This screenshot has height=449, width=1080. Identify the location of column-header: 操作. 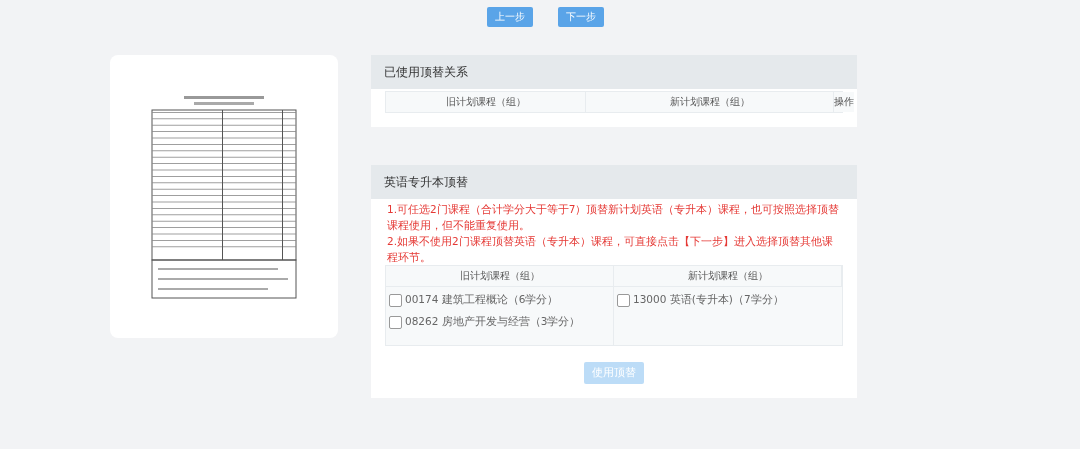
(844, 102).